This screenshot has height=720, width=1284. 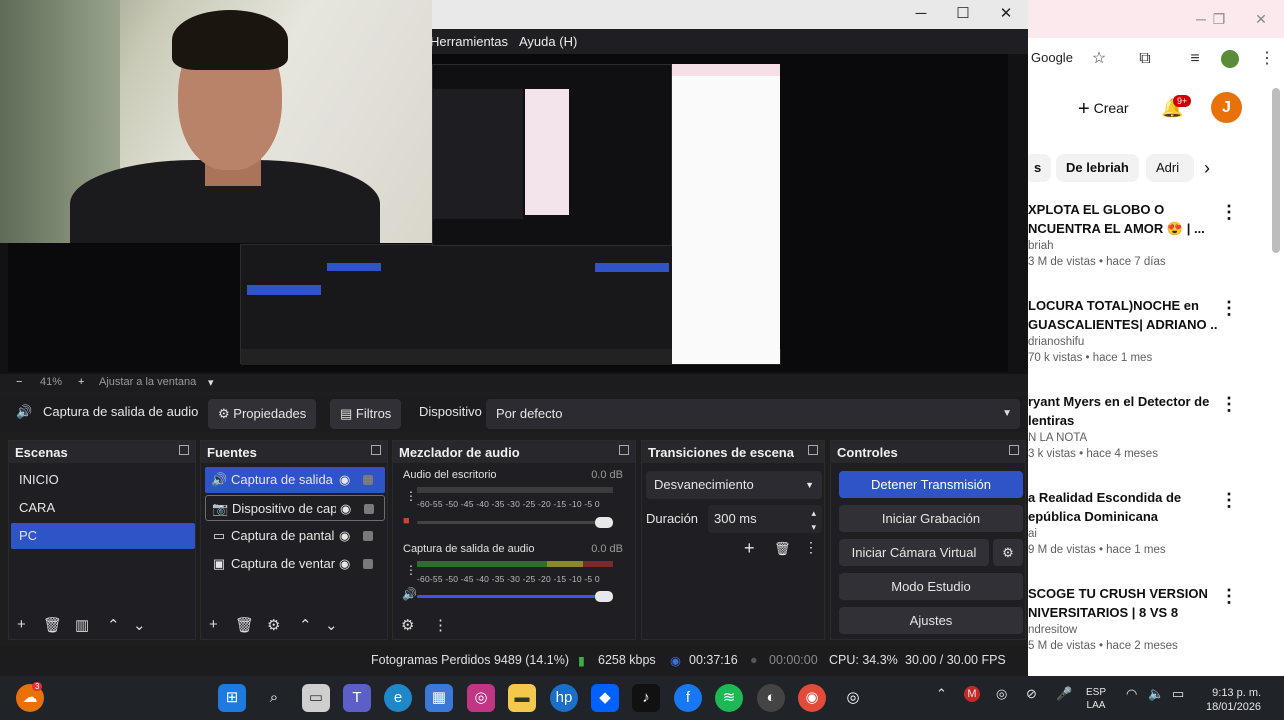 I want to click on obs-icon: ◐, so click(x=771, y=698).